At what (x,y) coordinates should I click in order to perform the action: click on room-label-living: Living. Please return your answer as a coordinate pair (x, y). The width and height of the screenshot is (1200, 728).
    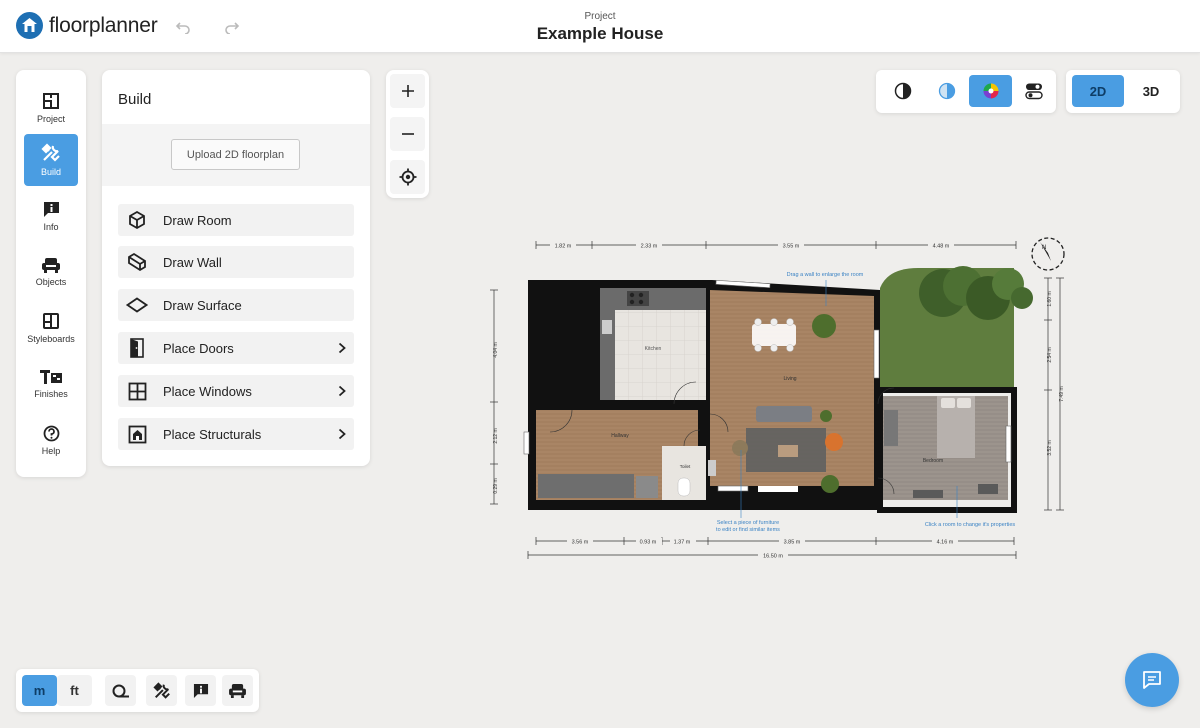
    Looking at the image, I should click on (789, 379).